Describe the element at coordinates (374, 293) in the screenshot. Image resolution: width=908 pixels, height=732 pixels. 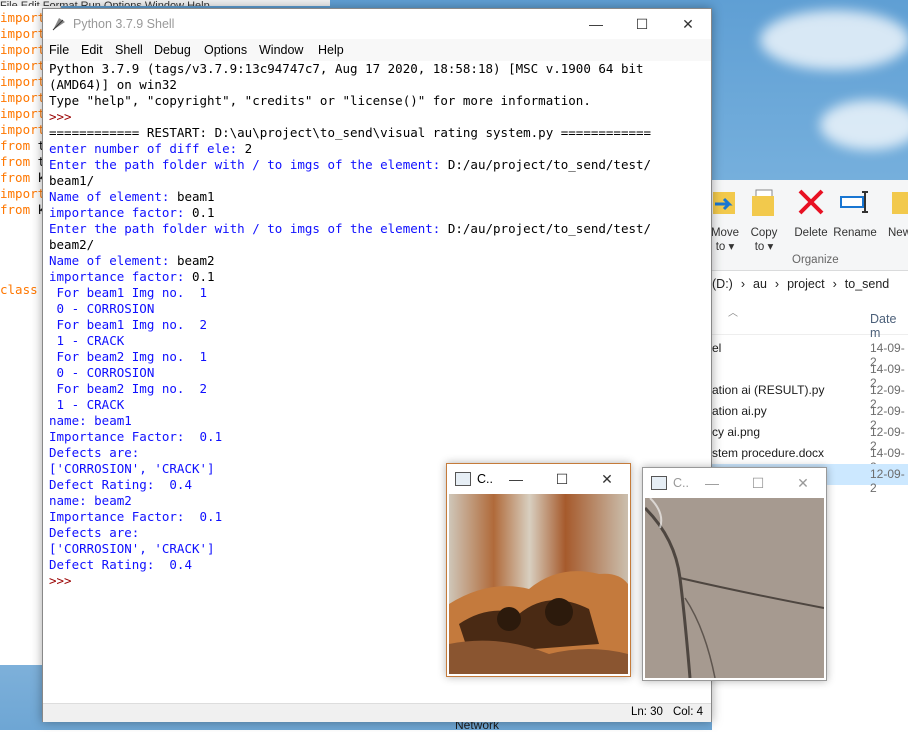
I see `console-line: For beam1 Img no. 1` at that location.